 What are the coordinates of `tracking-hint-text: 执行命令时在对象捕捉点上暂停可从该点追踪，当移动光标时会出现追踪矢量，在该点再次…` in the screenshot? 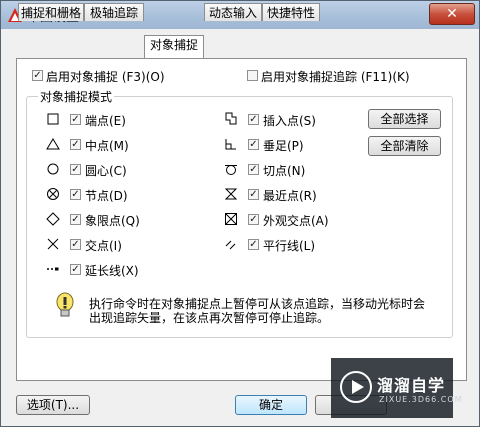 It's located at (257, 311).